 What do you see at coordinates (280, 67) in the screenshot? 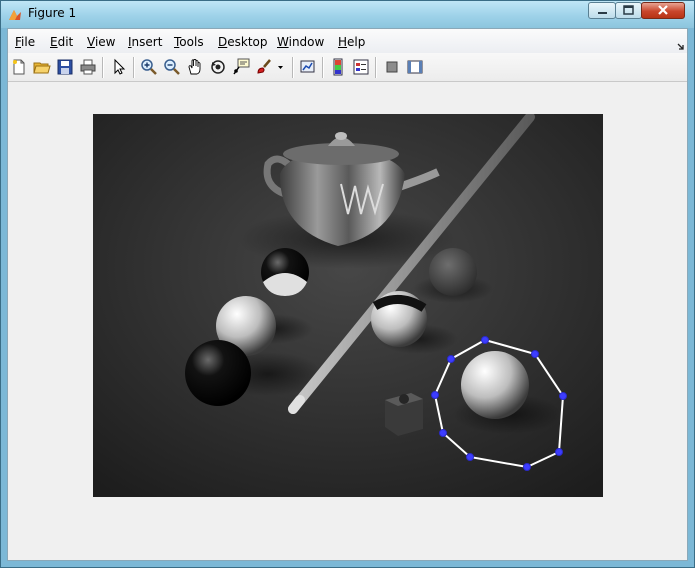
I see `brush-dropdown-icon` at bounding box center [280, 67].